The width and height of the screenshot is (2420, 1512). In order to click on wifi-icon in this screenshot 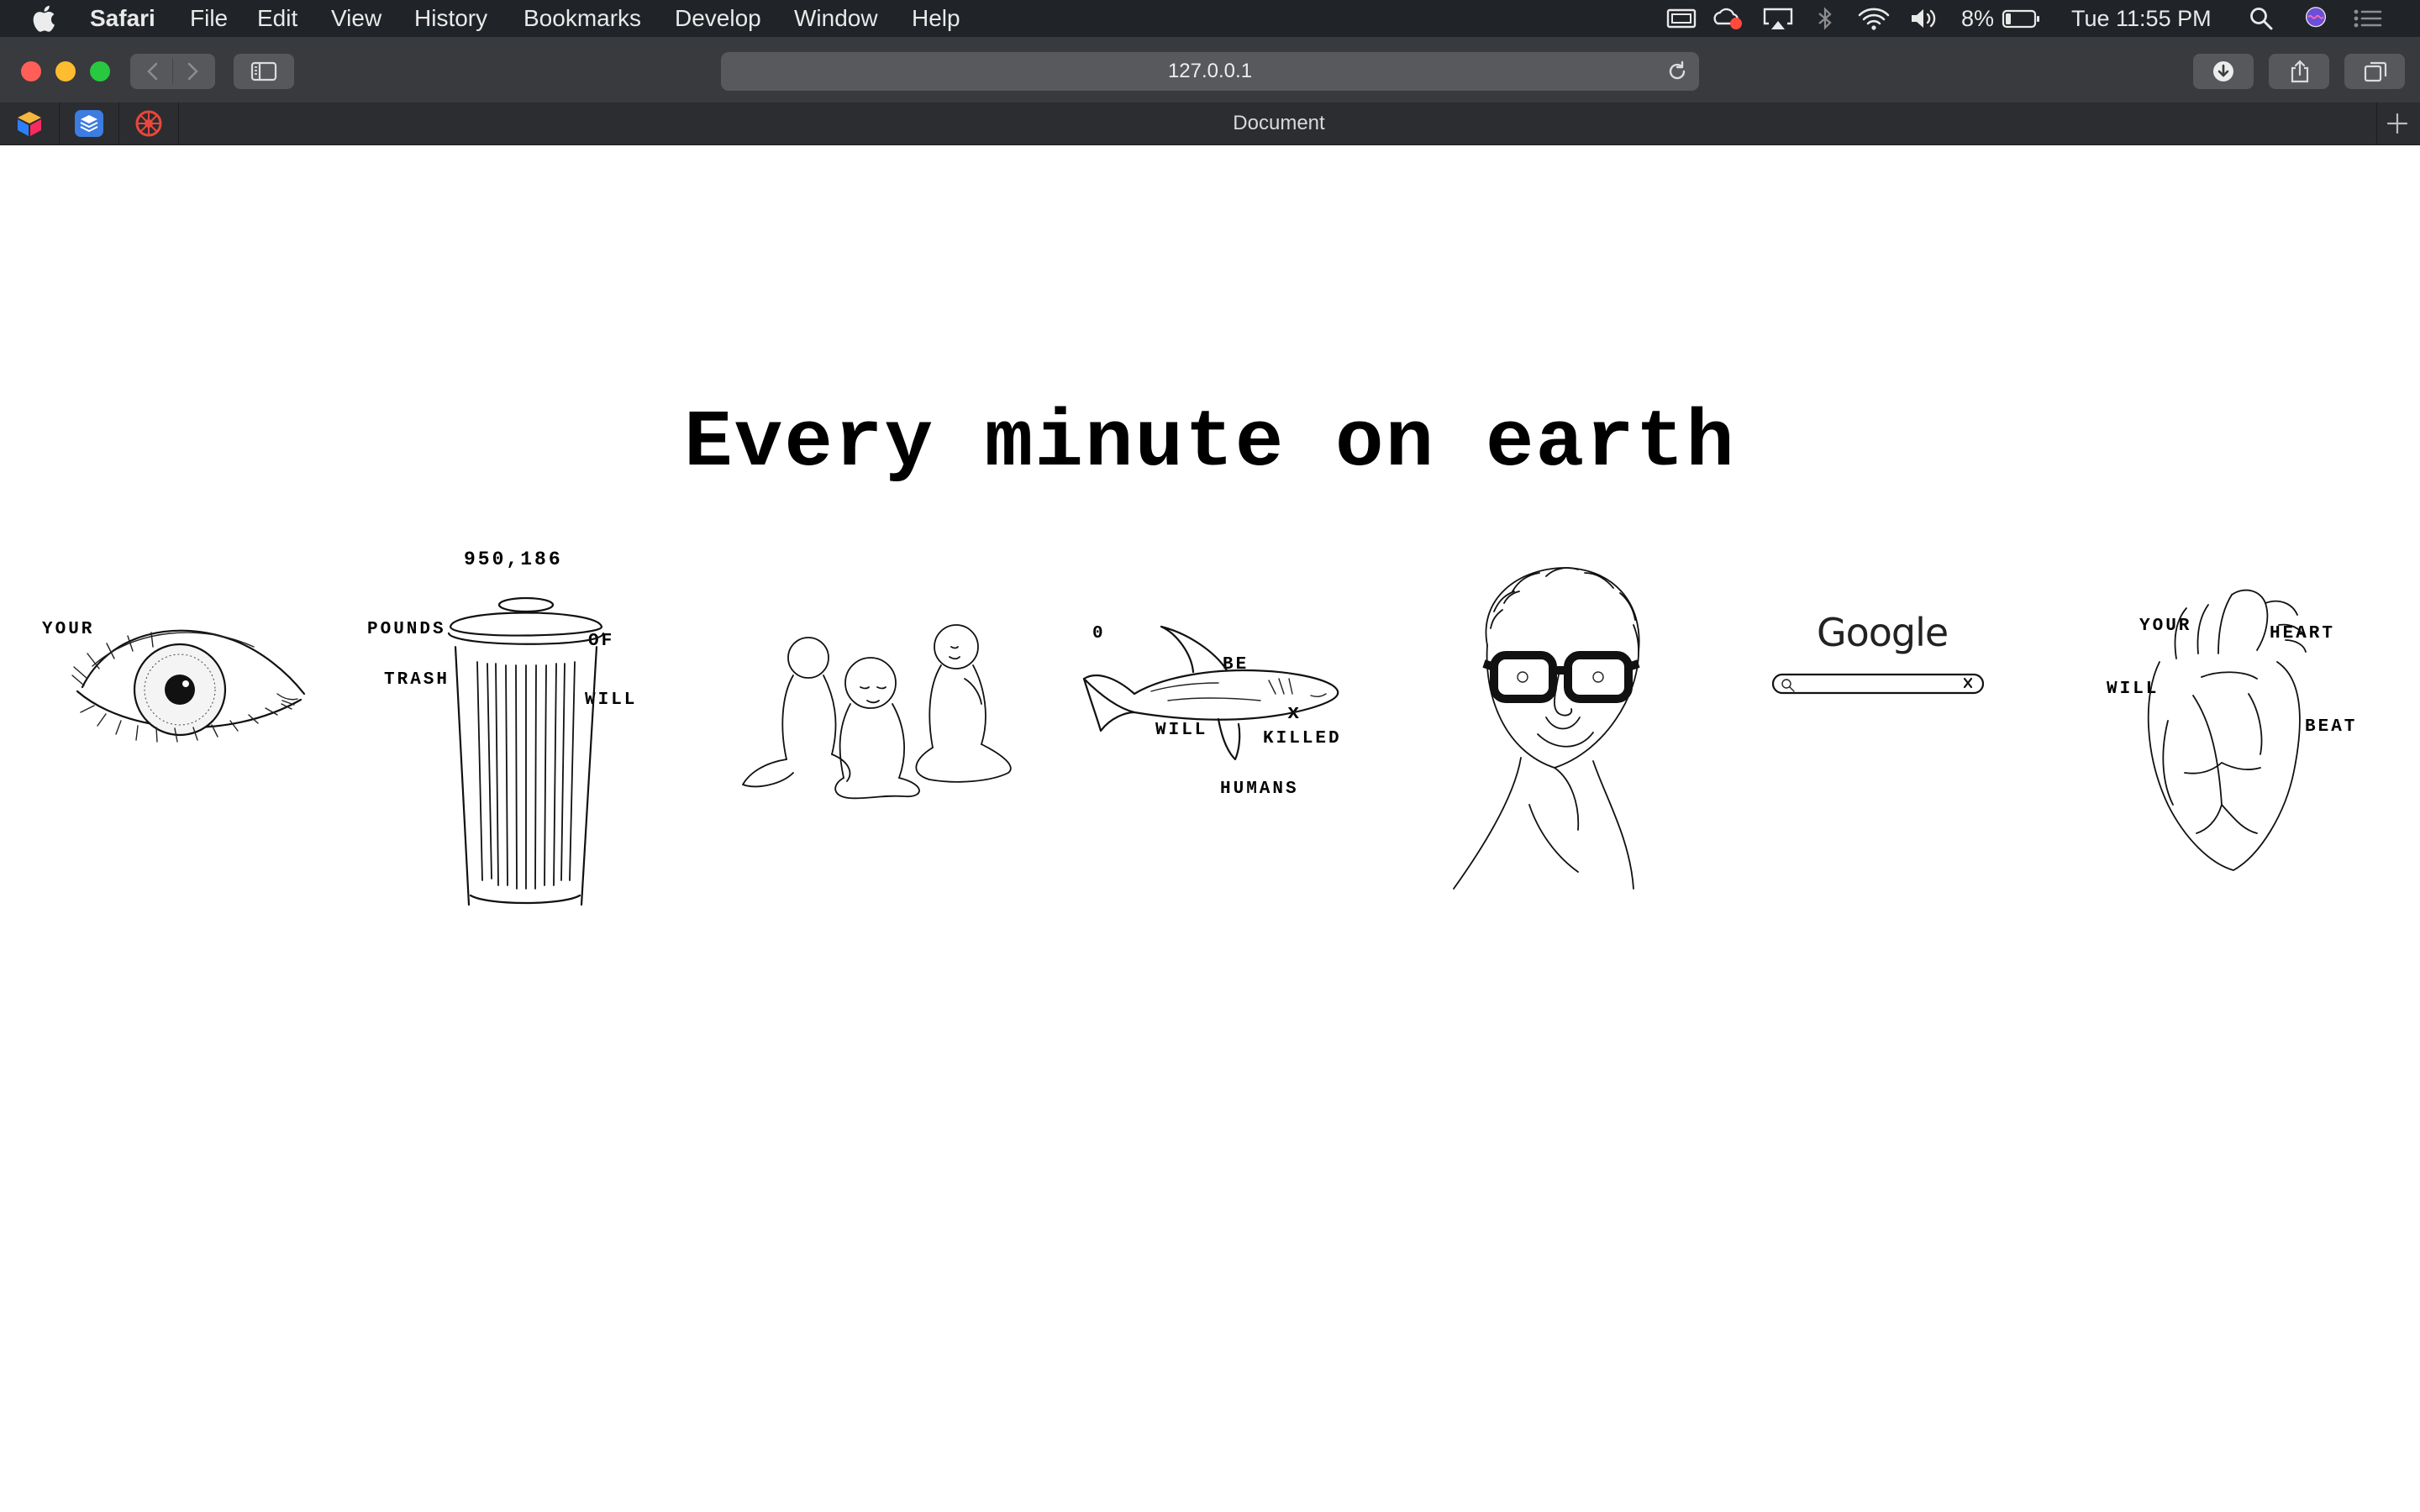, I will do `click(1874, 18)`.